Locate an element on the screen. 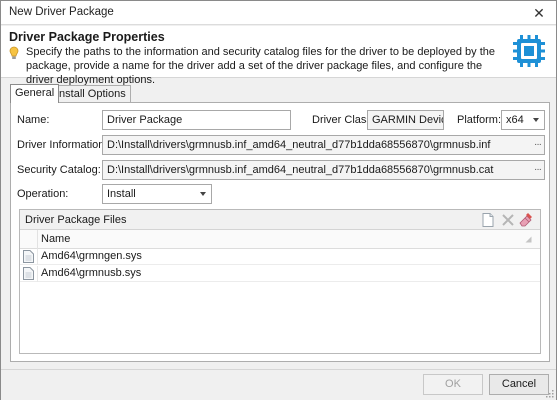 This screenshot has width=557, height=400. page-title: Driver Package Properties is located at coordinates (87, 37).